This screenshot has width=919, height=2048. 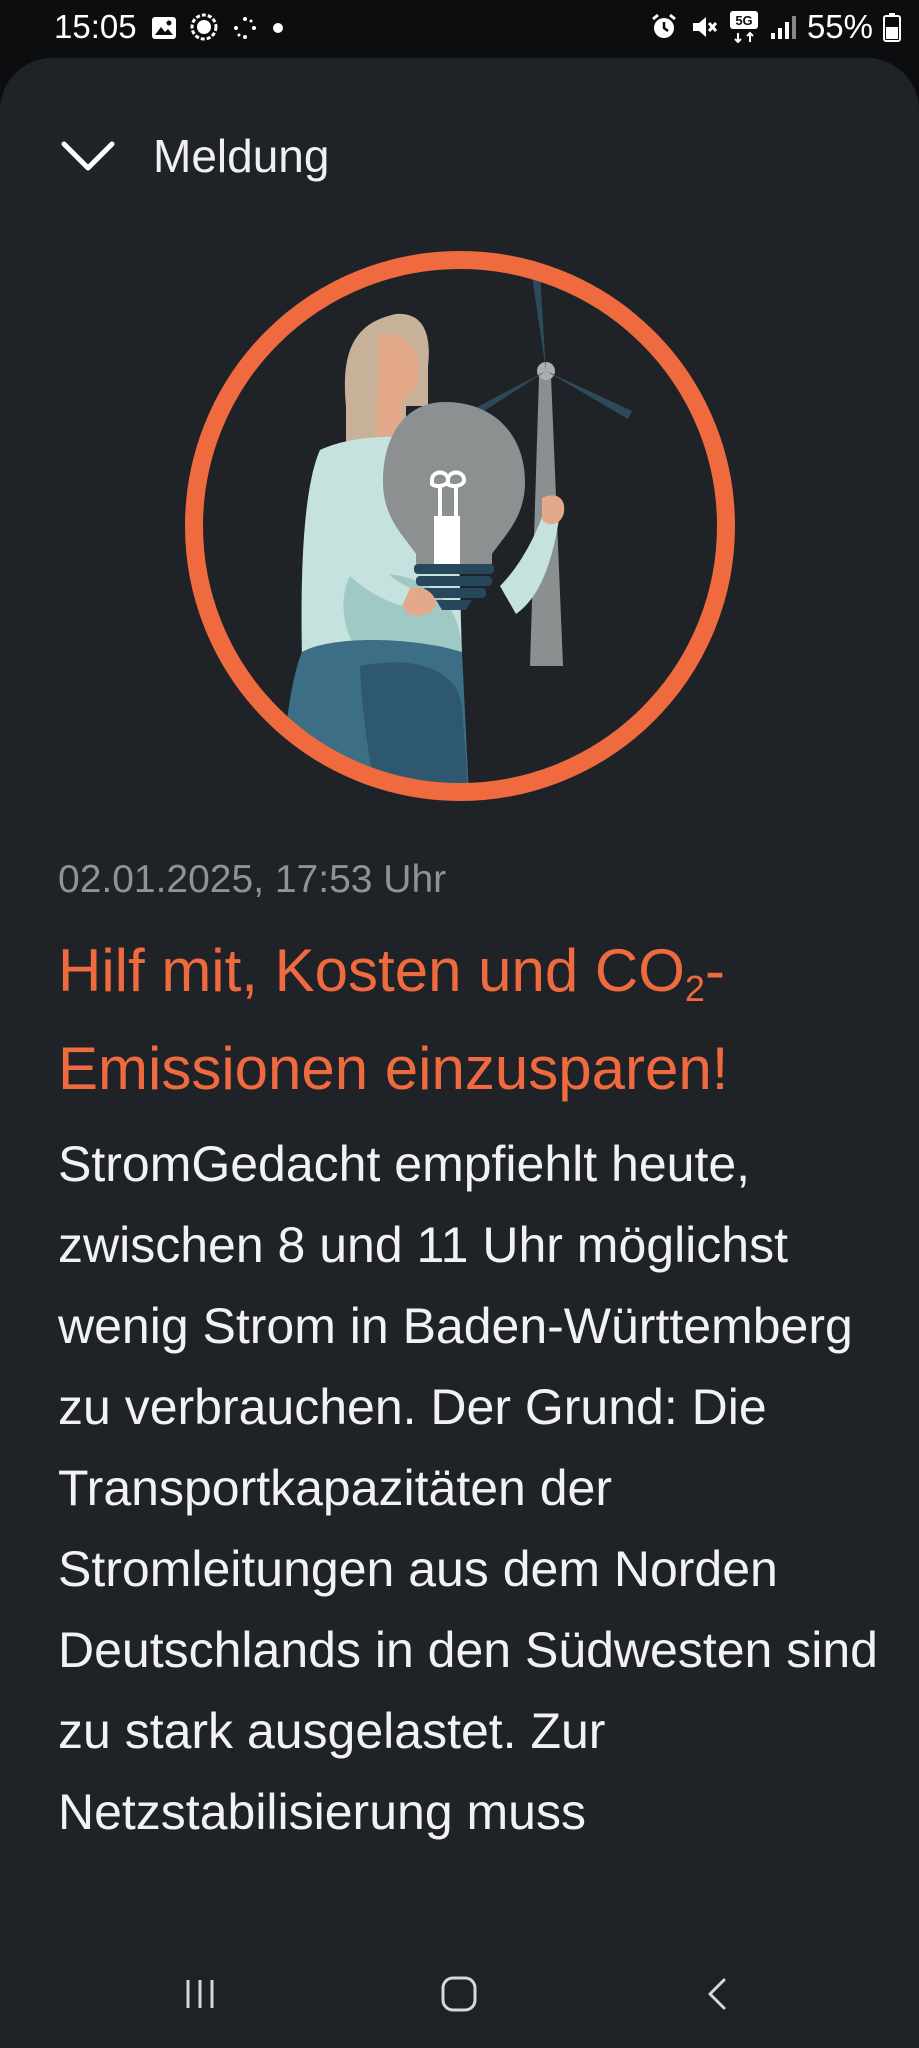 I want to click on headline-subscript: 2, so click(x=694, y=988).